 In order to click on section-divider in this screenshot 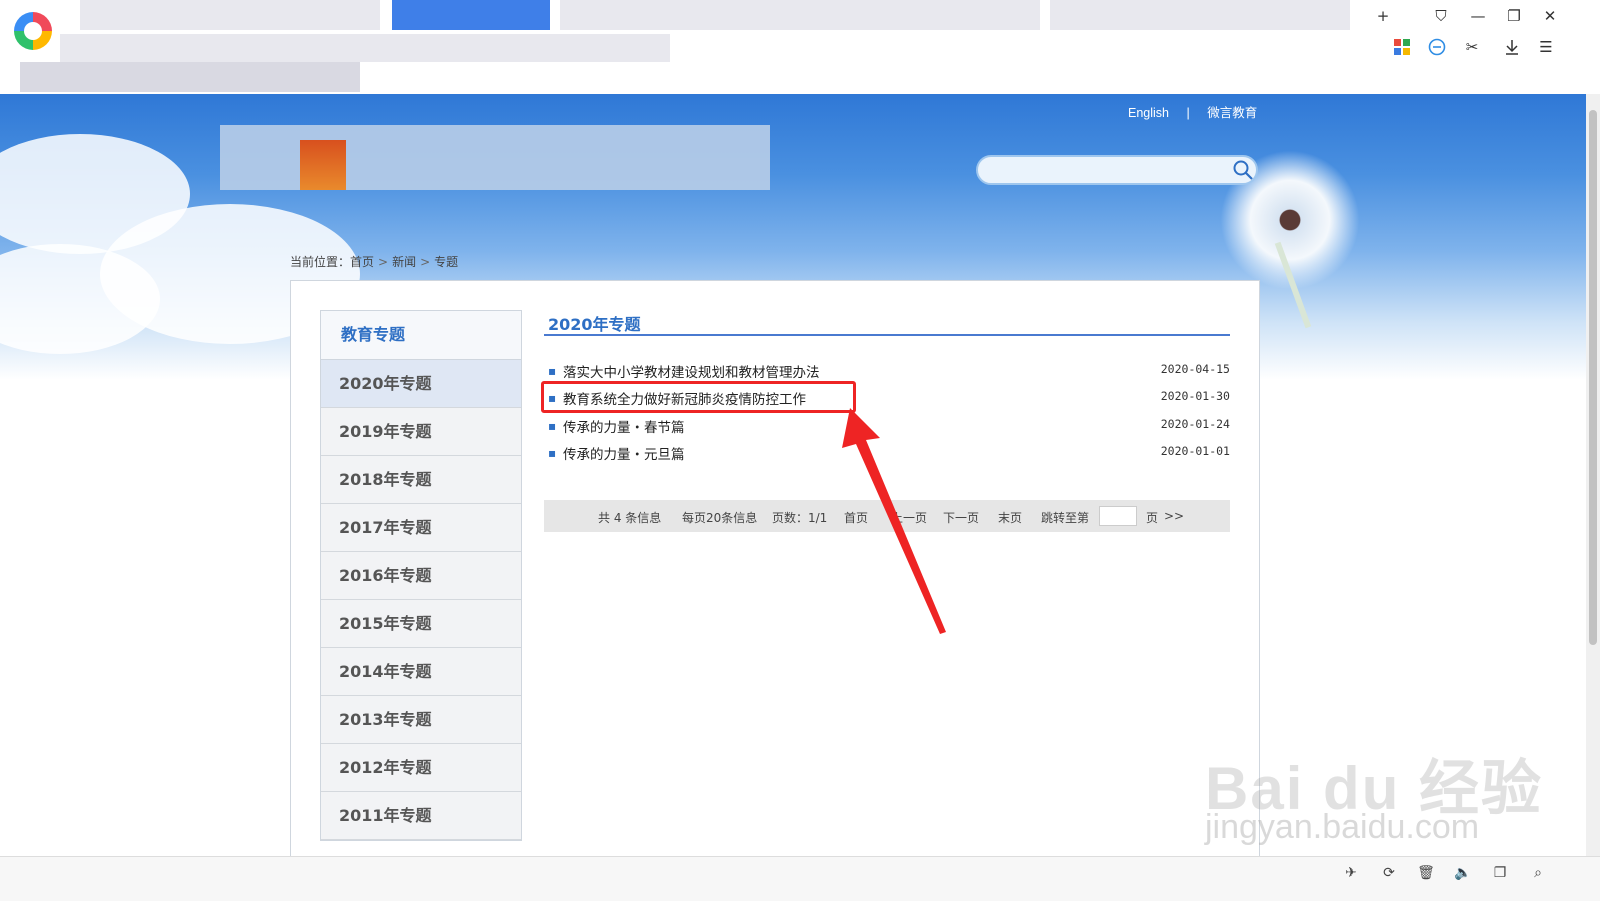, I will do `click(887, 335)`.